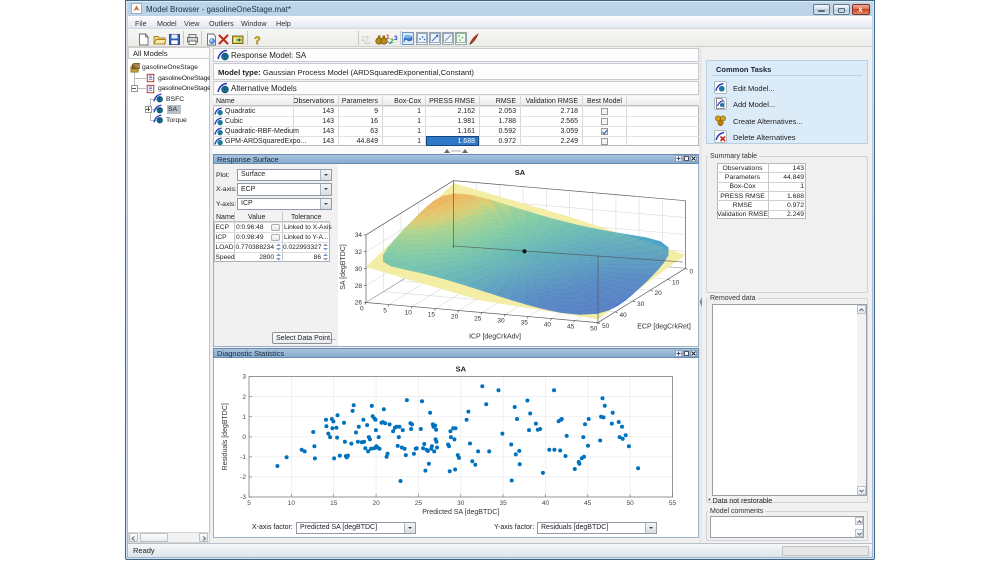 The width and height of the screenshot is (1000, 562). What do you see at coordinates (664, 327) in the screenshot?
I see `svg-text: ECP [degCrkRet]` at bounding box center [664, 327].